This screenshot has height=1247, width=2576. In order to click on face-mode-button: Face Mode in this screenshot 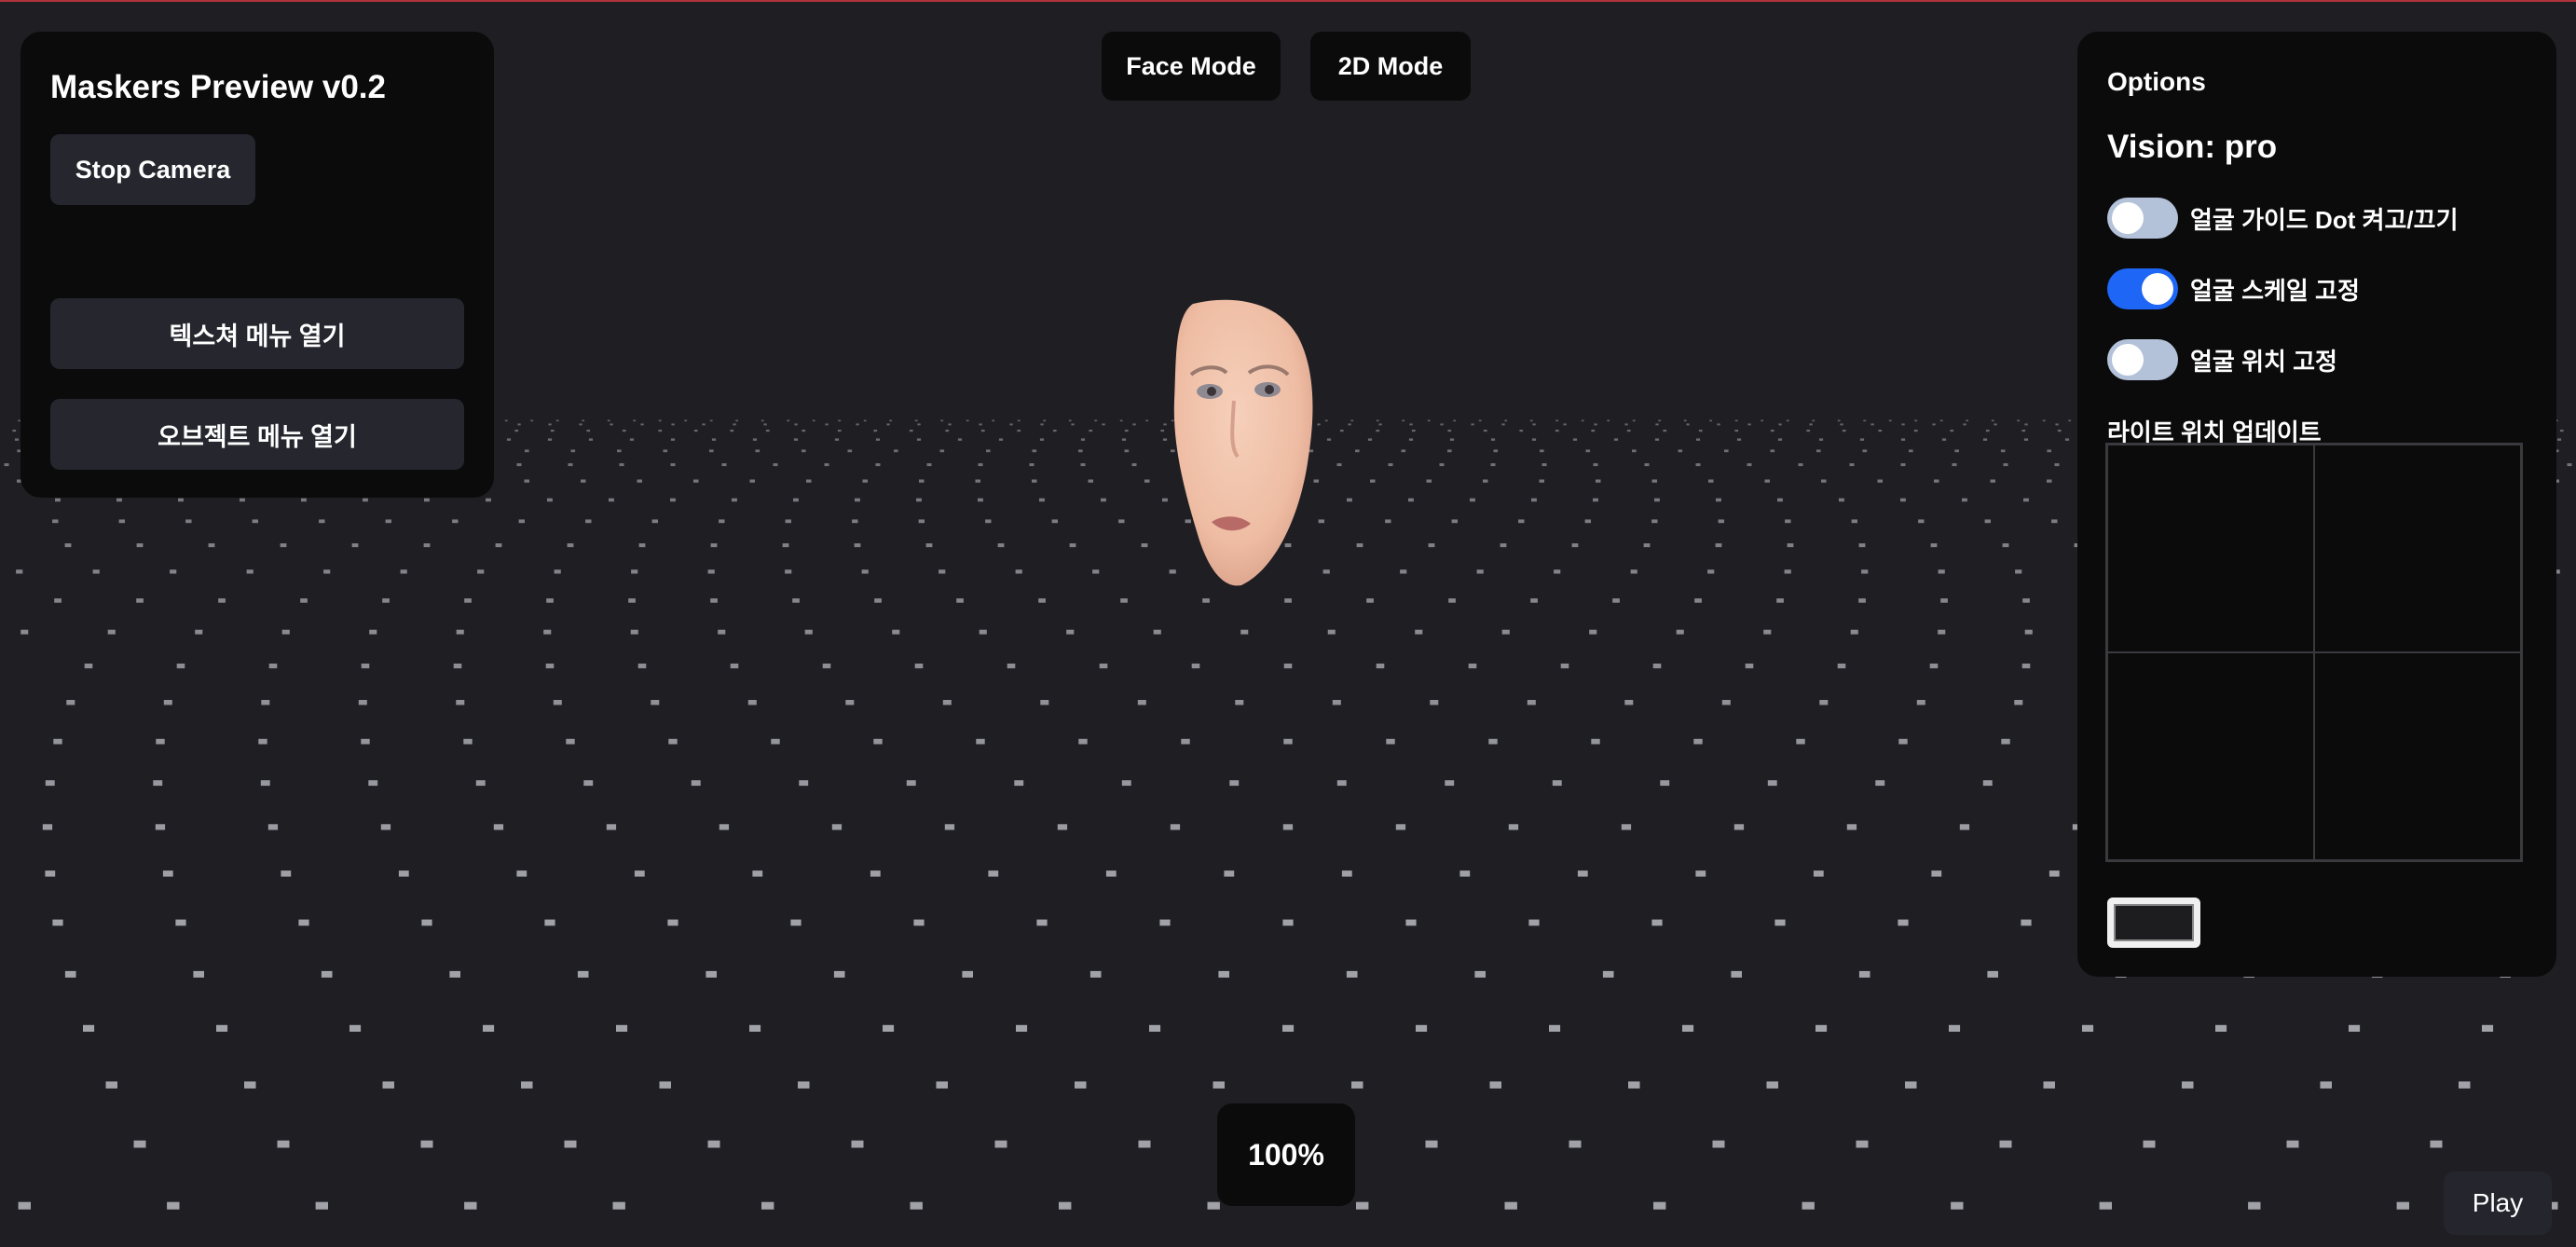, I will do `click(1191, 66)`.